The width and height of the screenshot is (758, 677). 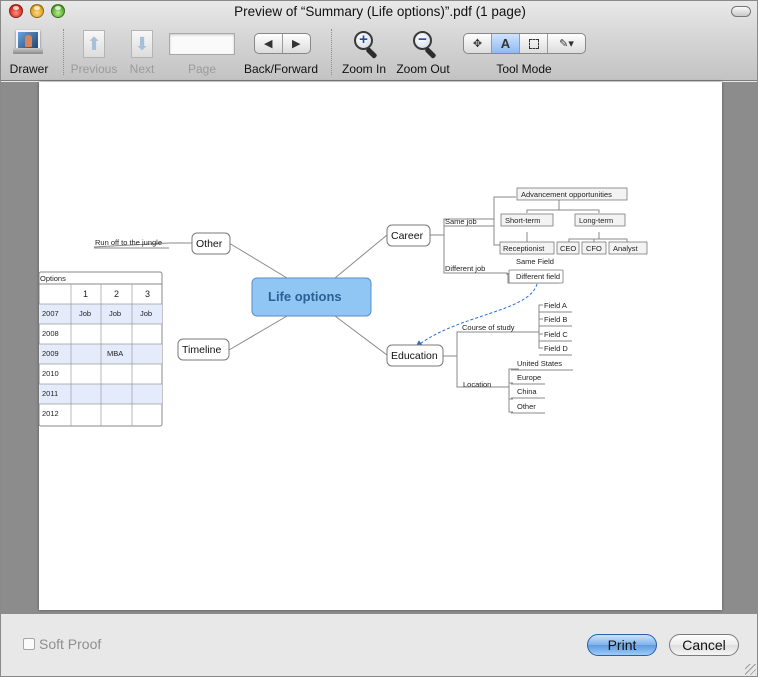 I want to click on location-other-text: Other, so click(x=526, y=406).